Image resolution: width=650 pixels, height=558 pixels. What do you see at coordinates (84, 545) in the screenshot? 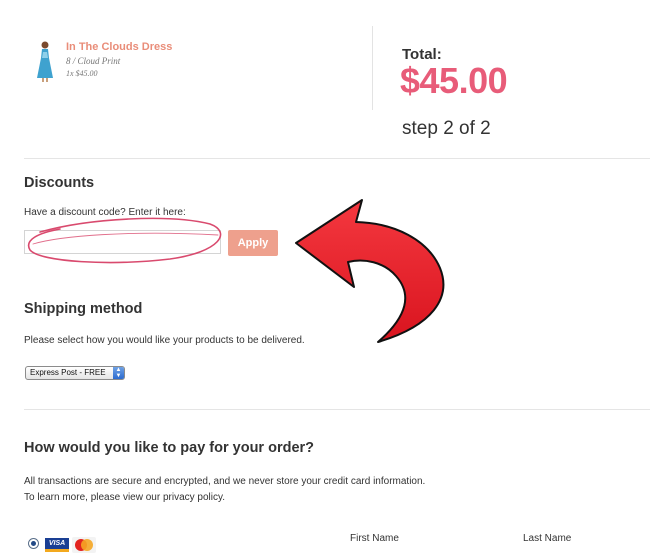
I see `mastercard-icon` at bounding box center [84, 545].